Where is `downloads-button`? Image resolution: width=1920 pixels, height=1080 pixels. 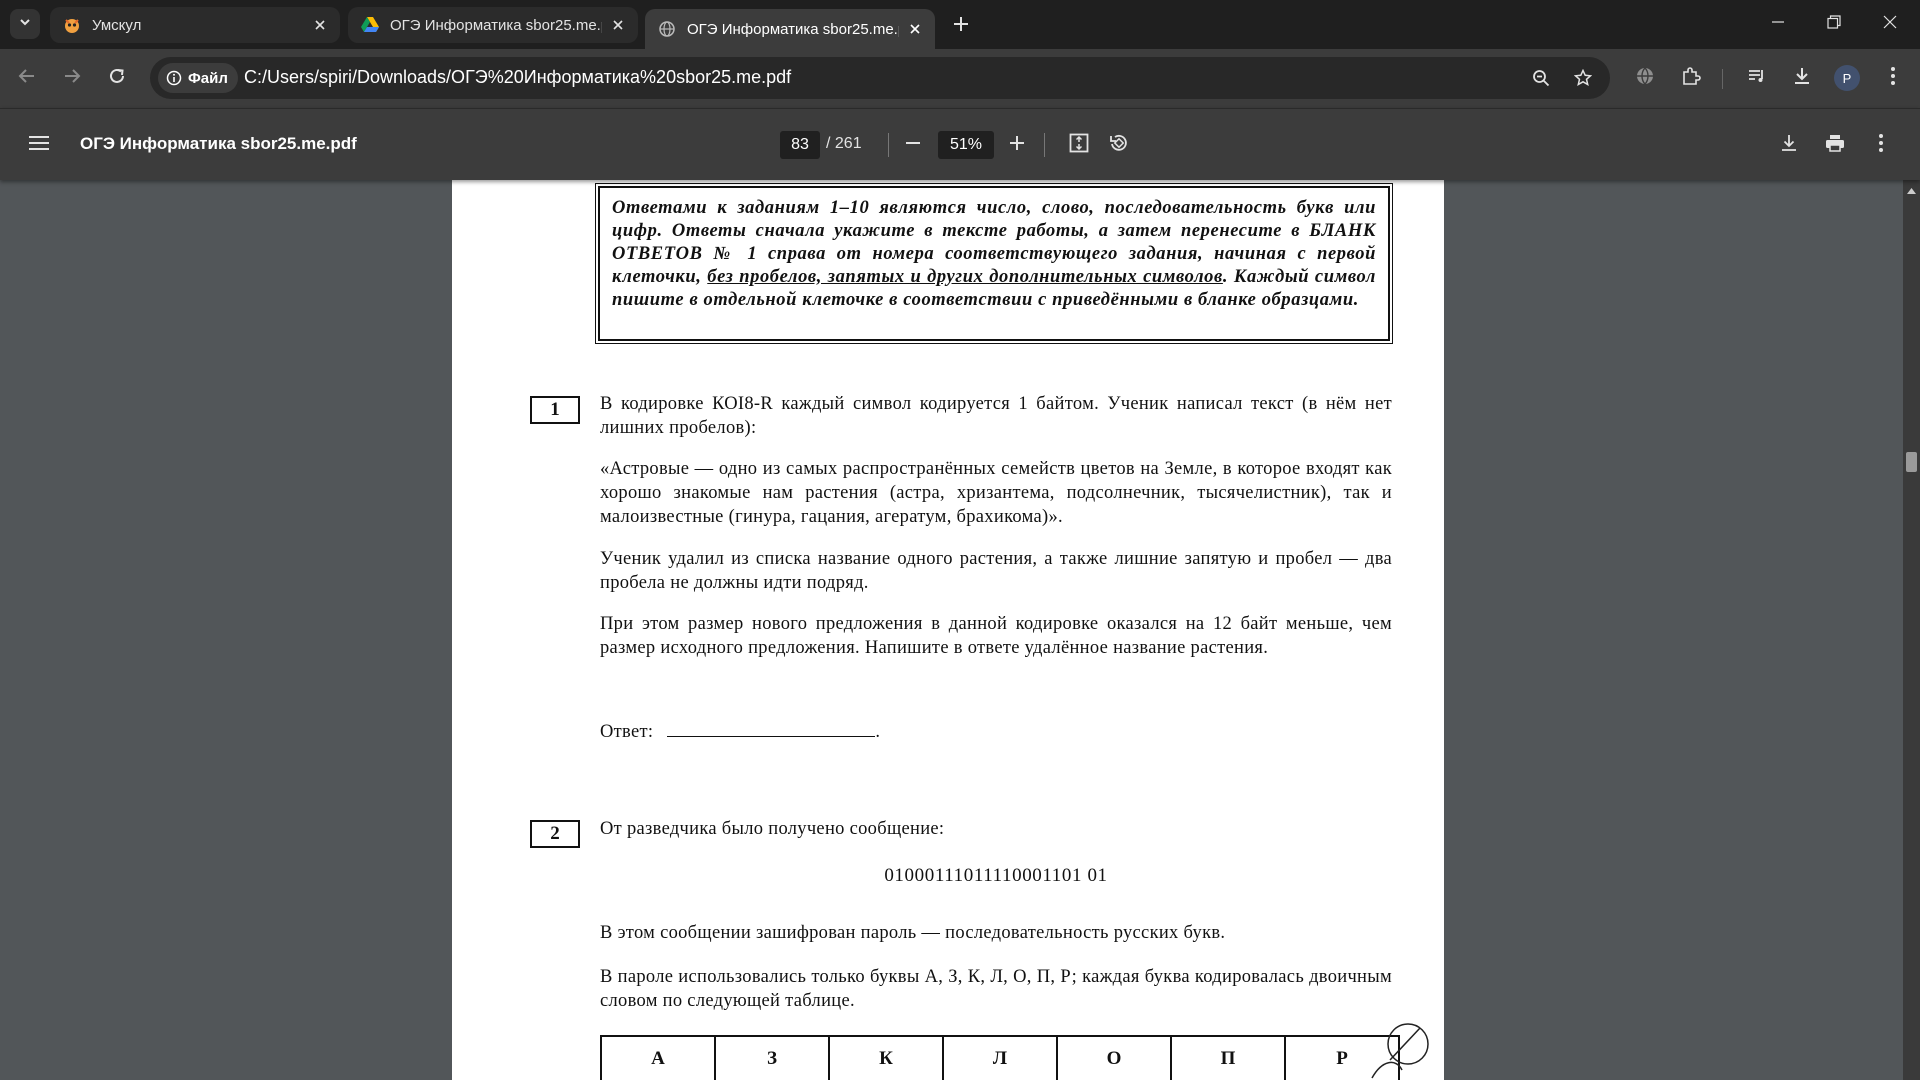
downloads-button is located at coordinates (1802, 78).